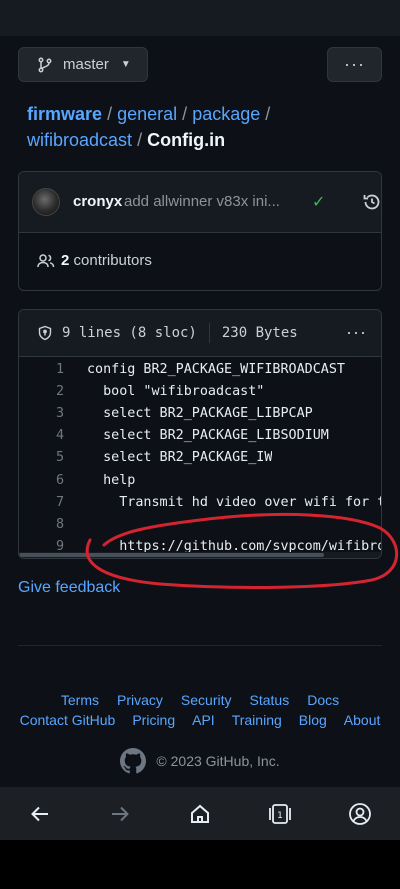  What do you see at coordinates (209, 333) in the screenshot?
I see `divider` at bounding box center [209, 333].